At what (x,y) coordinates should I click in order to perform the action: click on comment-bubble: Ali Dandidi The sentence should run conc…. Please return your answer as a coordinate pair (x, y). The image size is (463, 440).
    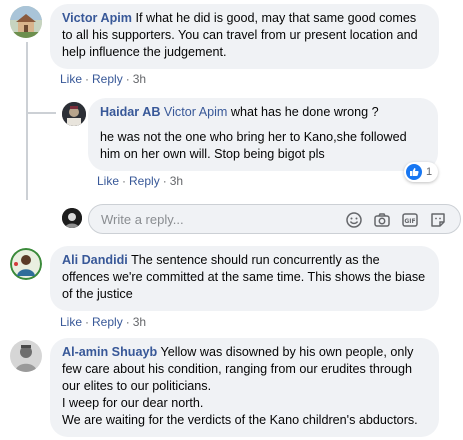
    Looking at the image, I should click on (244, 278).